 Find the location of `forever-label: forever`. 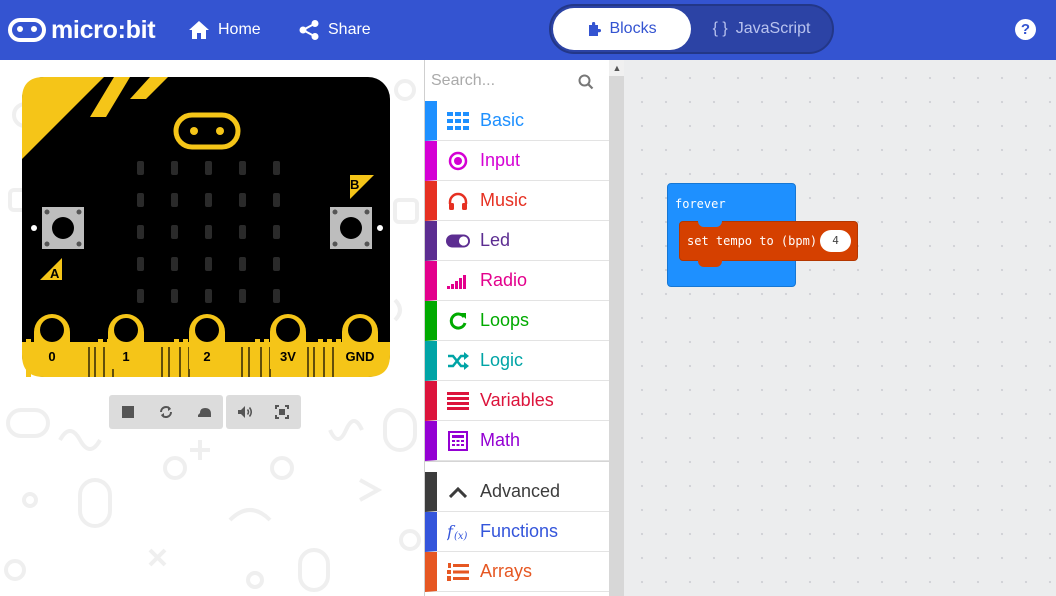

forever-label: forever is located at coordinates (700, 204).